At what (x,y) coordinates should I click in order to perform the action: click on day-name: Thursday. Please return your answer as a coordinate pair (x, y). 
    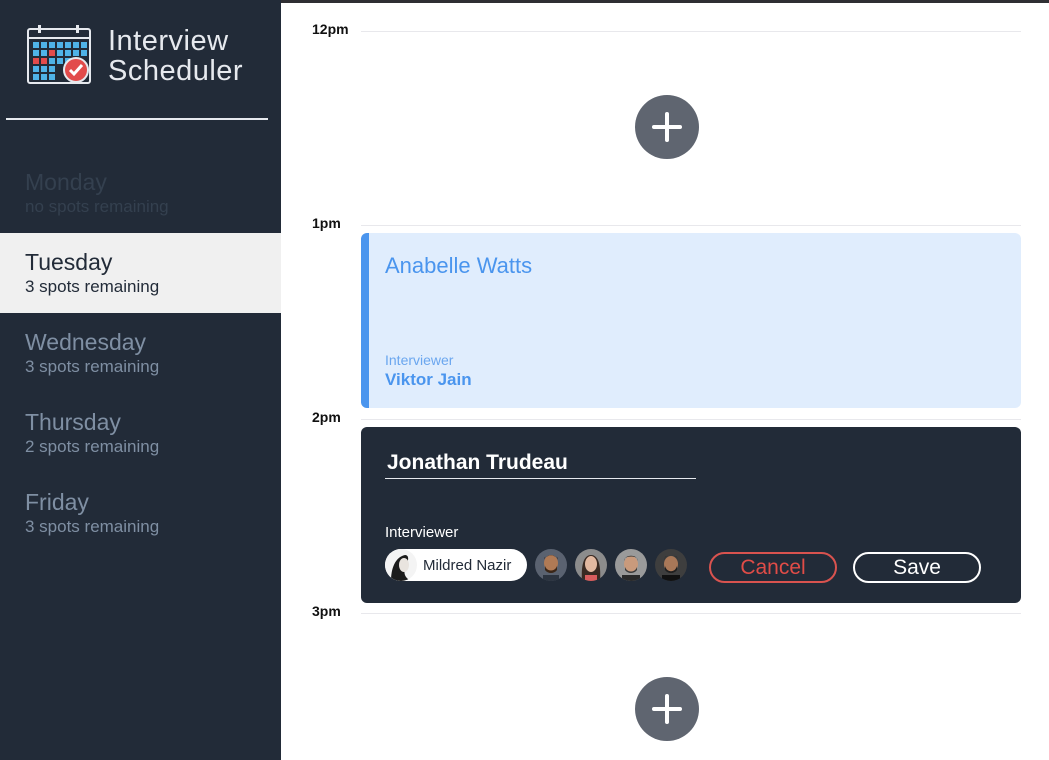
    Looking at the image, I should click on (73, 422).